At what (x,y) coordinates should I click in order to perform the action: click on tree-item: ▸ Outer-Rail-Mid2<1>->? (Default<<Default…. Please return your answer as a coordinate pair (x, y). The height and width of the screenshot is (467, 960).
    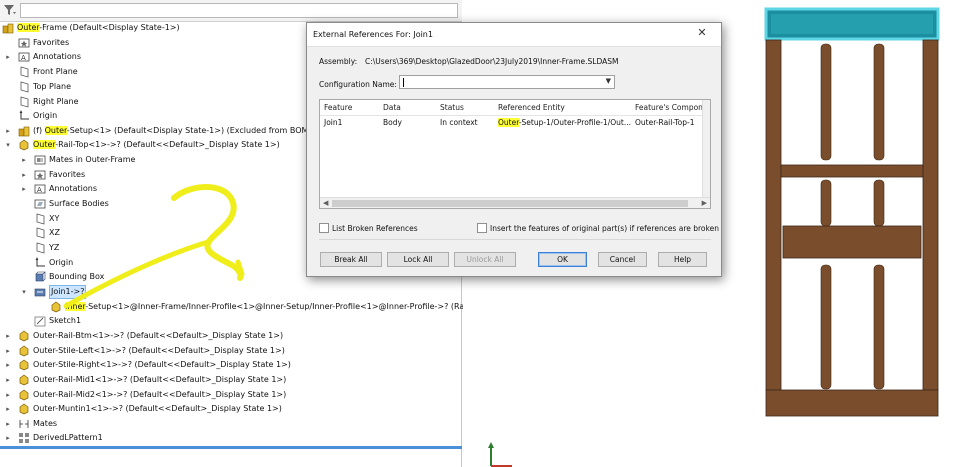
    Looking at the image, I should click on (230, 395).